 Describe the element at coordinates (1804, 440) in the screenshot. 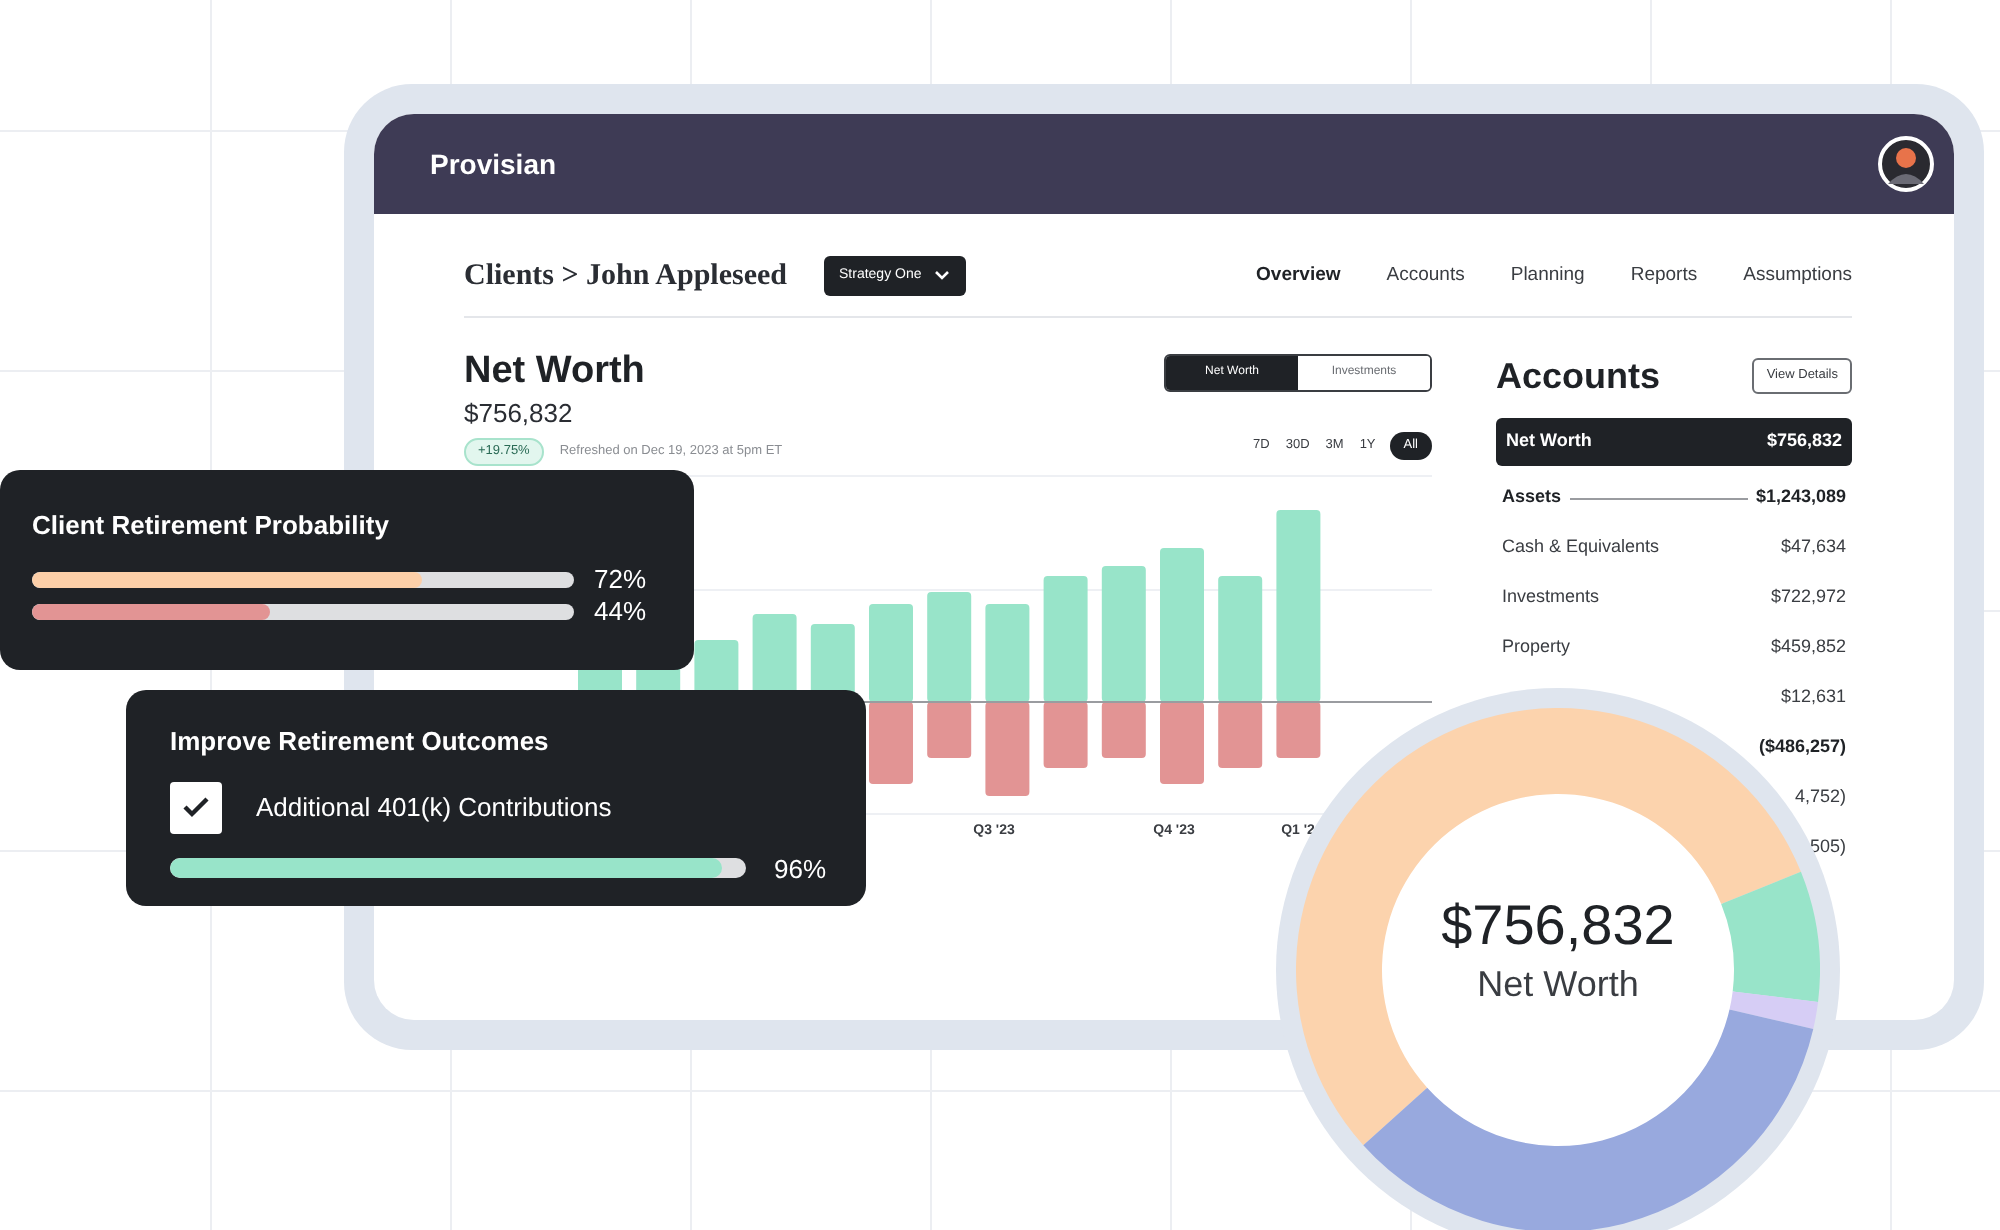

I see `account-value: $756,832` at that location.